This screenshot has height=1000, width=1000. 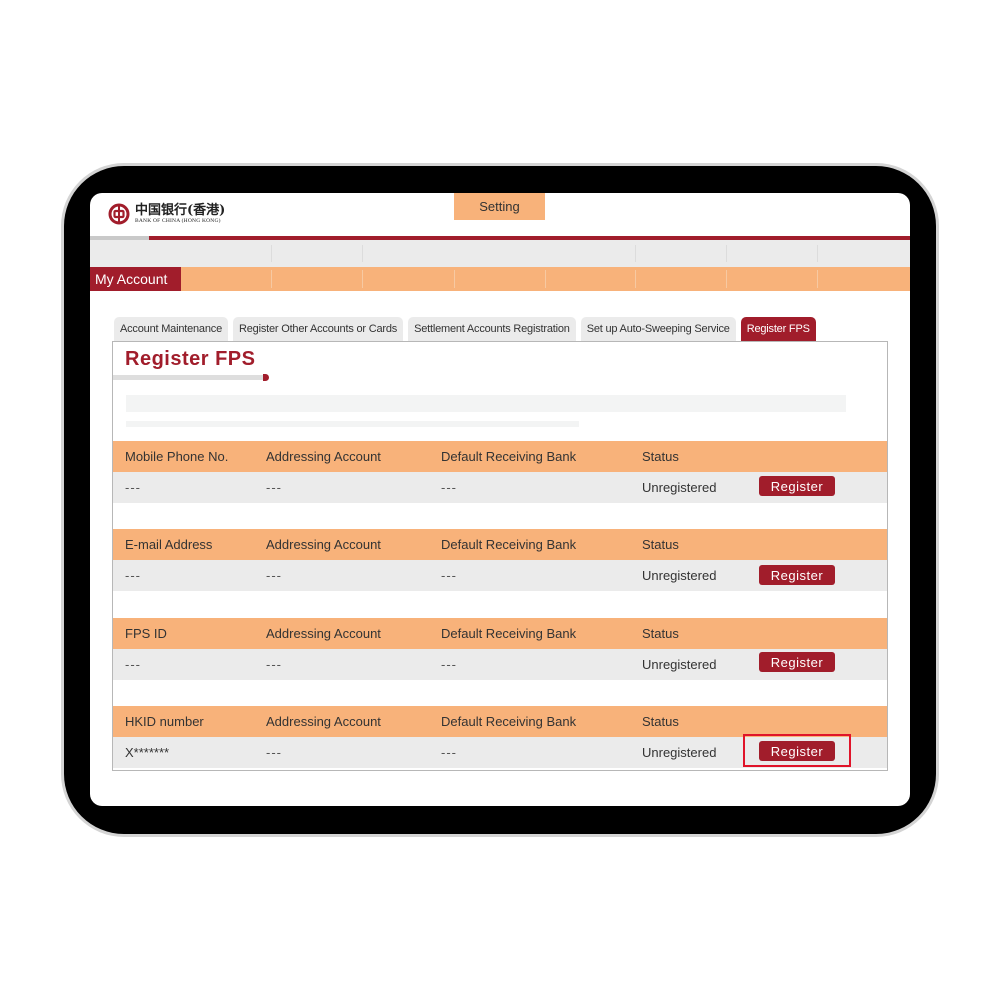 I want to click on title-underline-marker, so click(x=266, y=377).